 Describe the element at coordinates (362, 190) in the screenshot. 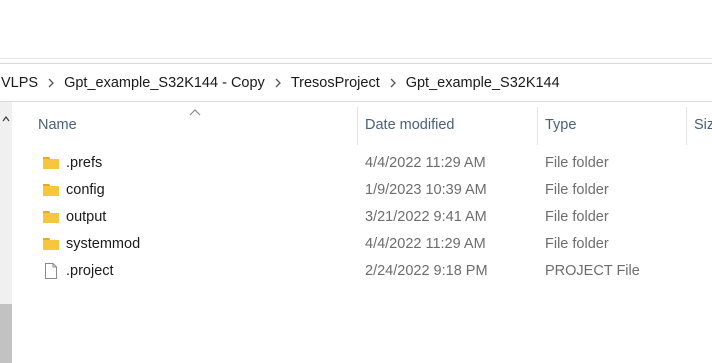

I see `file-row-config: config 1/9/2023 10:39 AM File folder` at that location.